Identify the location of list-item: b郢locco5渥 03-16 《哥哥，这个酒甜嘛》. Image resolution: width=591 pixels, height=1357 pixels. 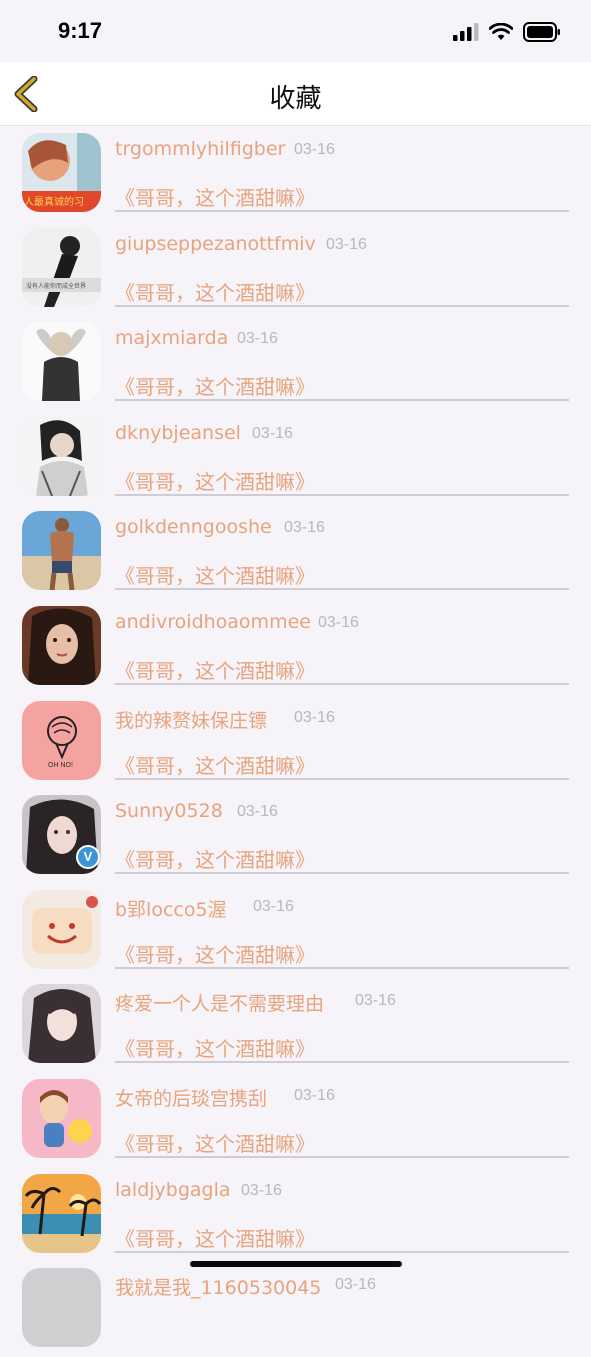
(295, 931).